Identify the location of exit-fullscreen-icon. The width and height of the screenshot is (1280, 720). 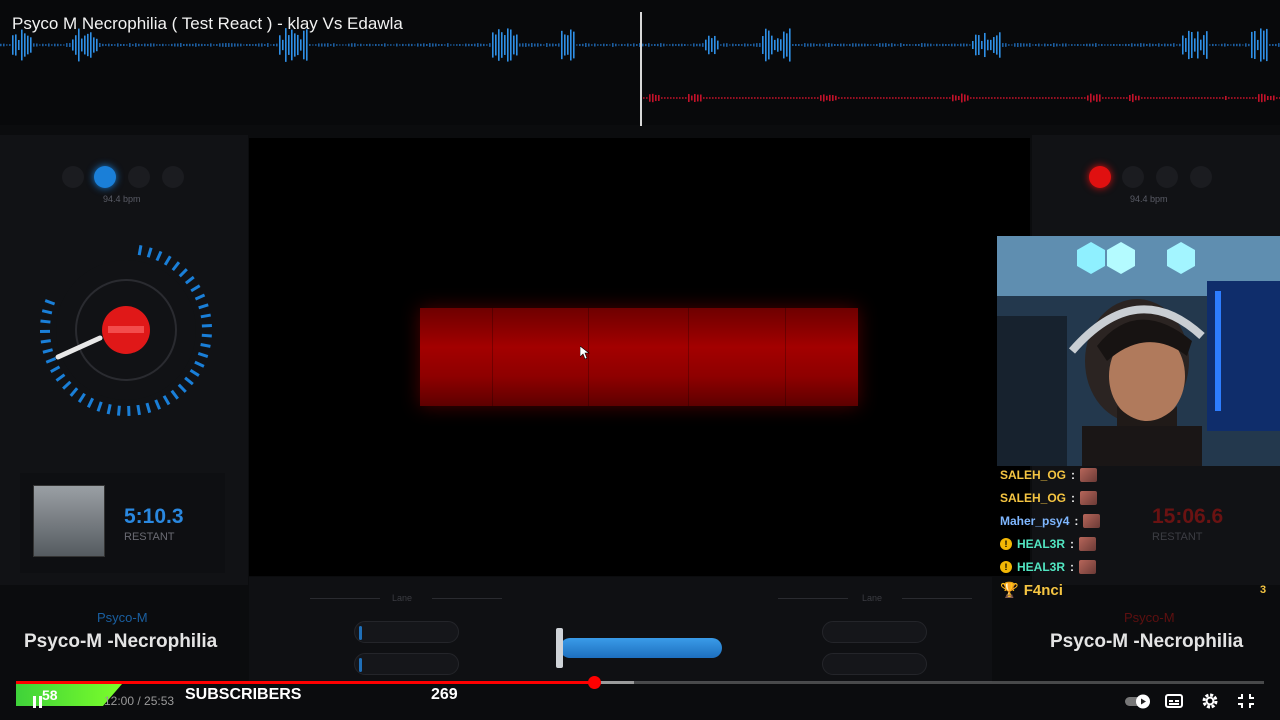
(1246, 701).